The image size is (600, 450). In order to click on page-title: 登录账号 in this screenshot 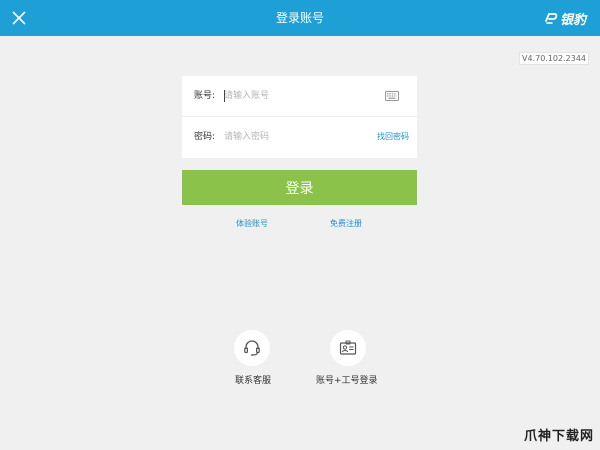, I will do `click(299, 18)`.